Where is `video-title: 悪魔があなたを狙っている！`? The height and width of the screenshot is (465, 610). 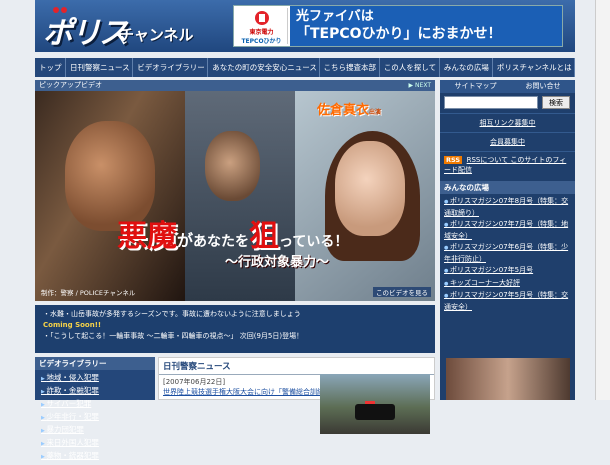 video-title: 悪魔があなたを狙っている！ is located at coordinates (232, 233).